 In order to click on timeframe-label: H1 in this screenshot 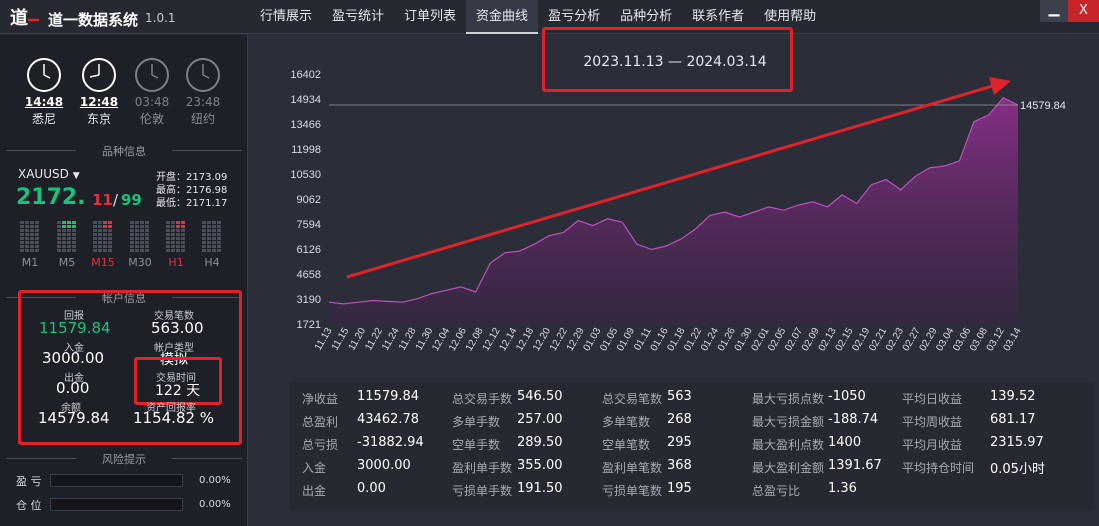, I will do `click(176, 262)`.